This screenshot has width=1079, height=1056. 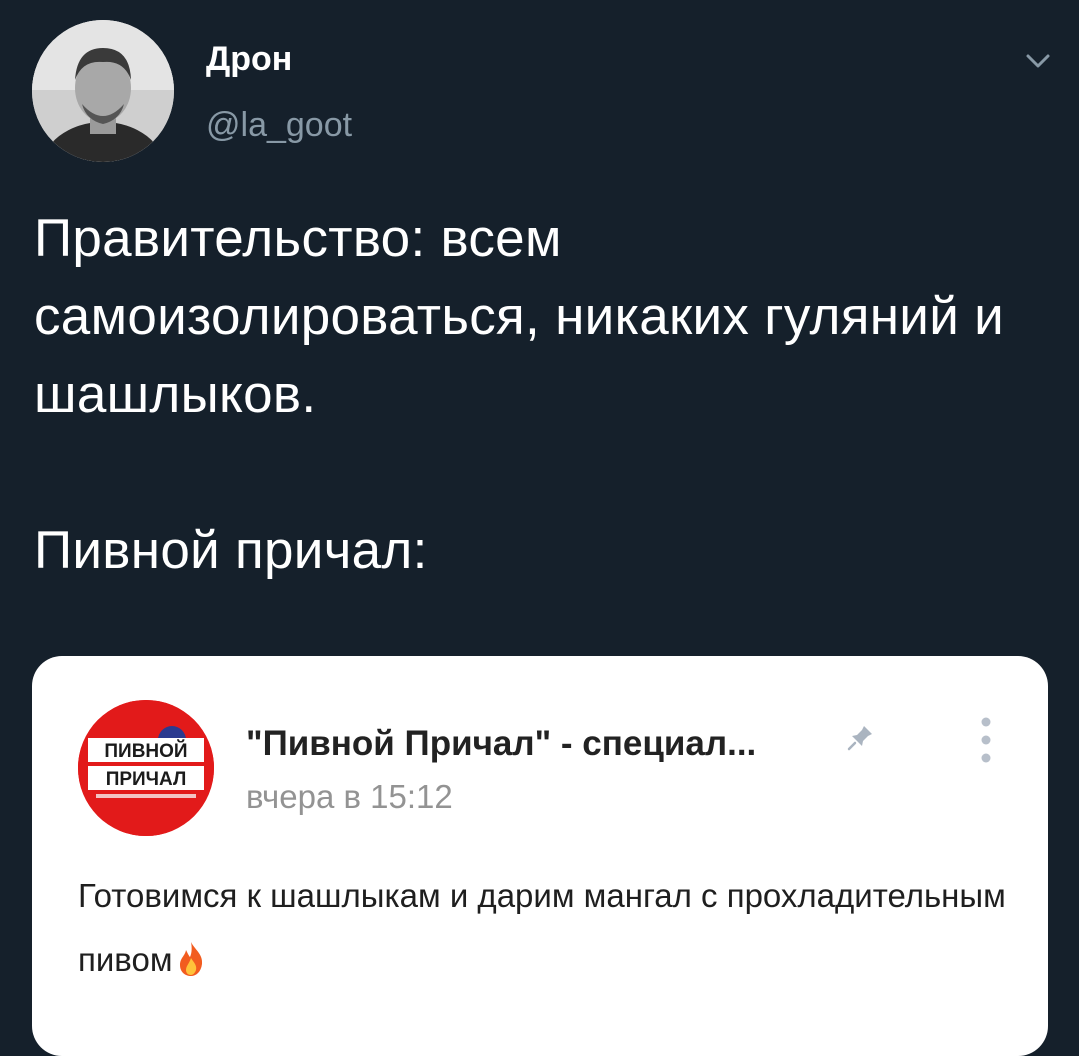 What do you see at coordinates (146, 768) in the screenshot?
I see `community-logo: ПИВНОЙ ПРИЧАЛ` at bounding box center [146, 768].